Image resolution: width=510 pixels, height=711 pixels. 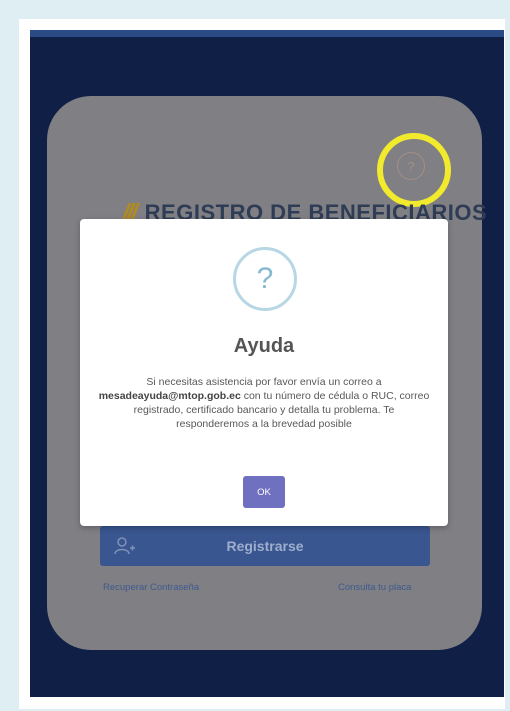 What do you see at coordinates (169, 396) in the screenshot?
I see `support-email: mesadeayuda@mtop.gob.ec` at bounding box center [169, 396].